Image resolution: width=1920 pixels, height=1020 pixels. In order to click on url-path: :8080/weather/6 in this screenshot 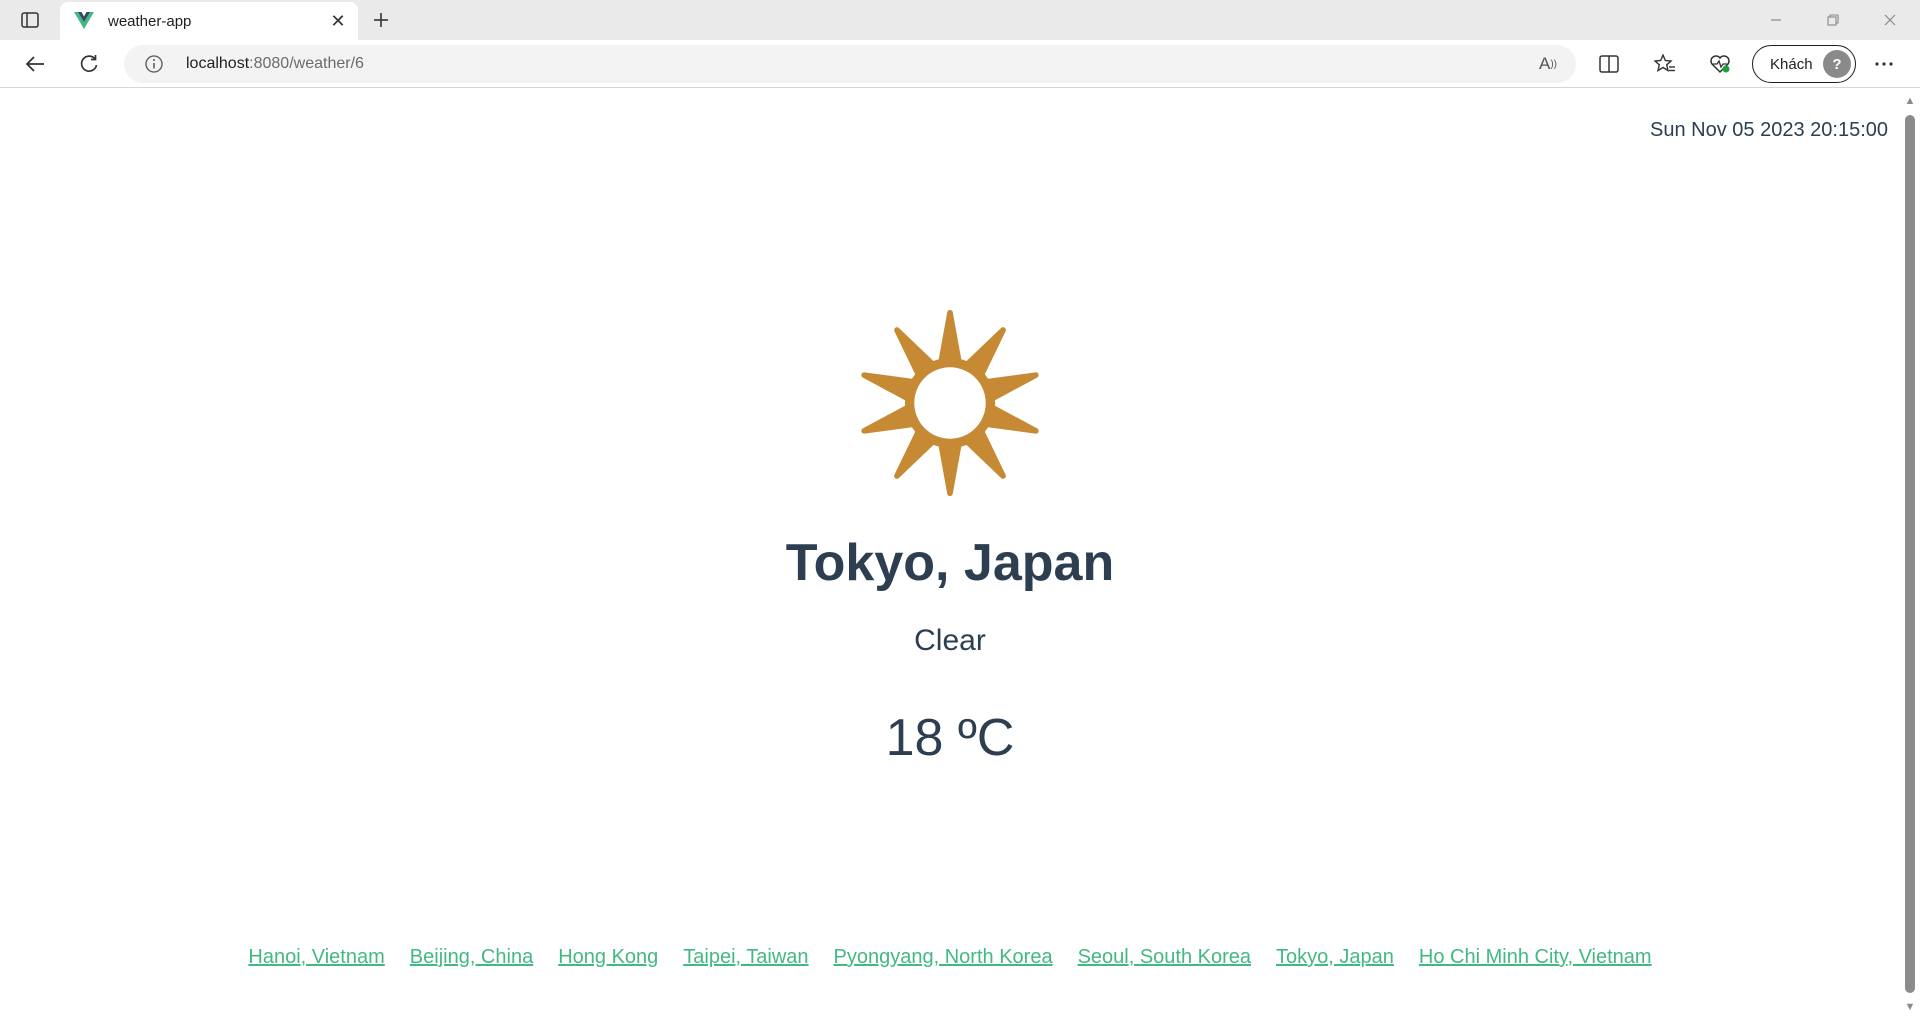, I will do `click(306, 63)`.